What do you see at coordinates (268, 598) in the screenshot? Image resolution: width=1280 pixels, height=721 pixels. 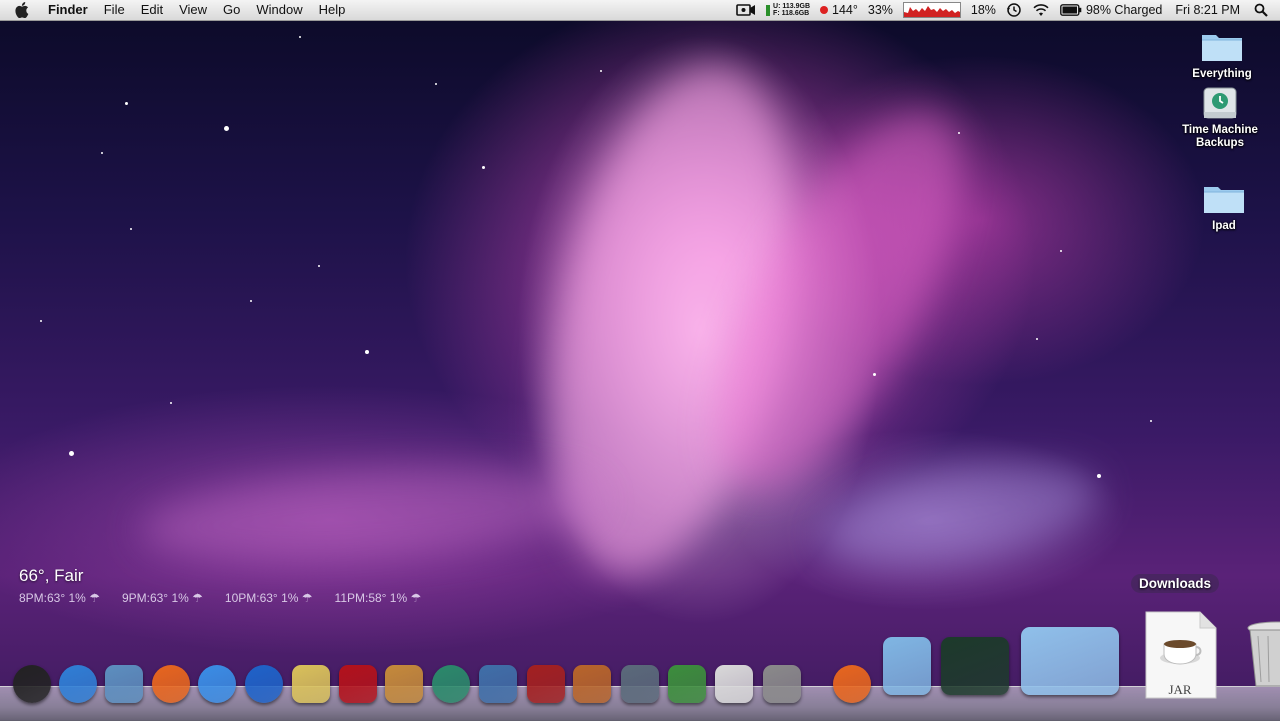 I see `forecast-item: 10PM:63° 1% ☂` at bounding box center [268, 598].